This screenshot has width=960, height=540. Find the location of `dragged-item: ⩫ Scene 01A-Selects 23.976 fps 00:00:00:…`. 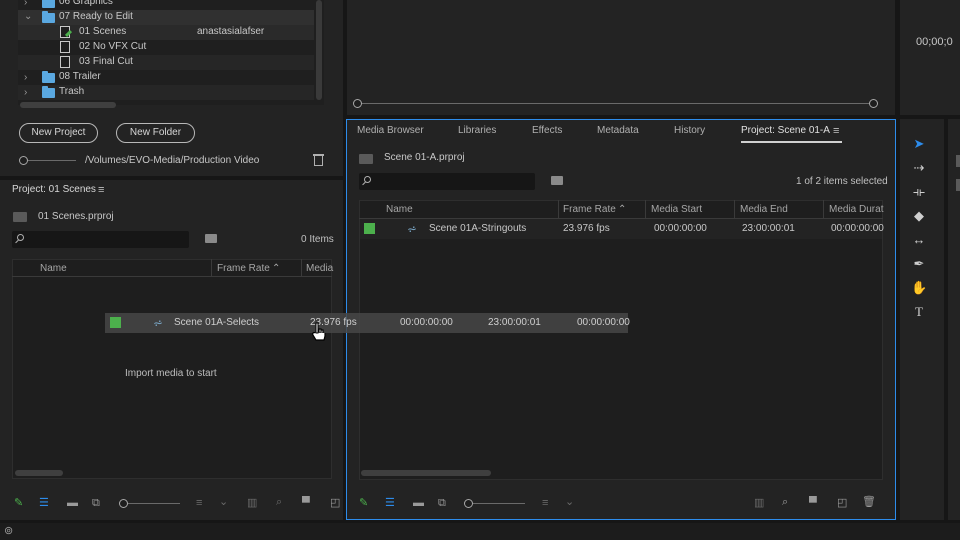

dragged-item: ⩫ Scene 01A-Selects 23.976 fps 00:00:00:… is located at coordinates (367, 323).